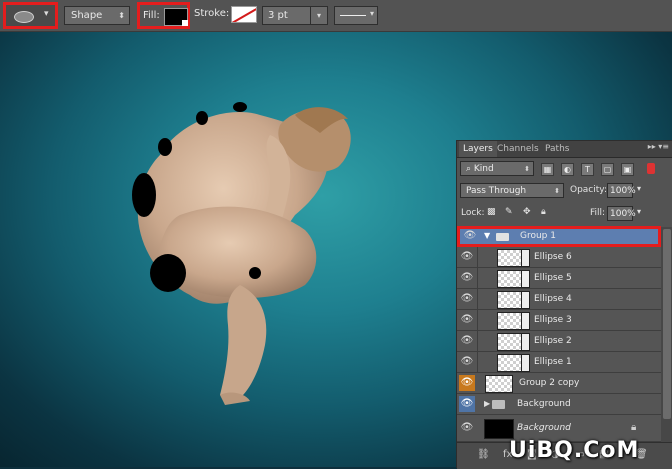 Image resolution: width=672 pixels, height=469 pixels. Describe the element at coordinates (553, 257) in the screenshot. I see `layer-name: Ellipse 6` at that location.